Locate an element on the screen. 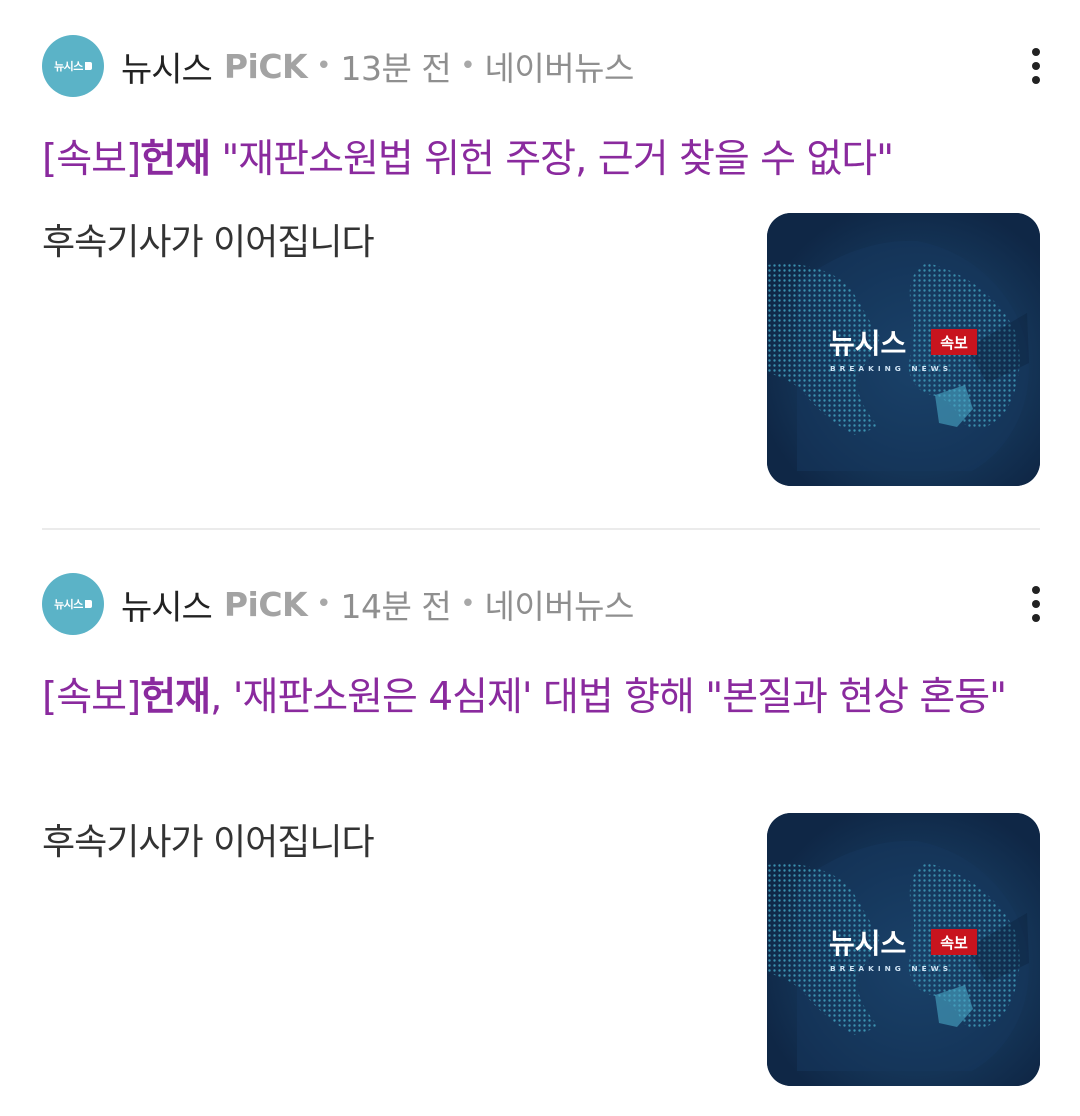 Image resolution: width=1080 pixels, height=1116 pixels. card-meta: 뉴시스 뉴시스 PiCK • 13분 전 • 네이버뉴스 is located at coordinates (338, 66).